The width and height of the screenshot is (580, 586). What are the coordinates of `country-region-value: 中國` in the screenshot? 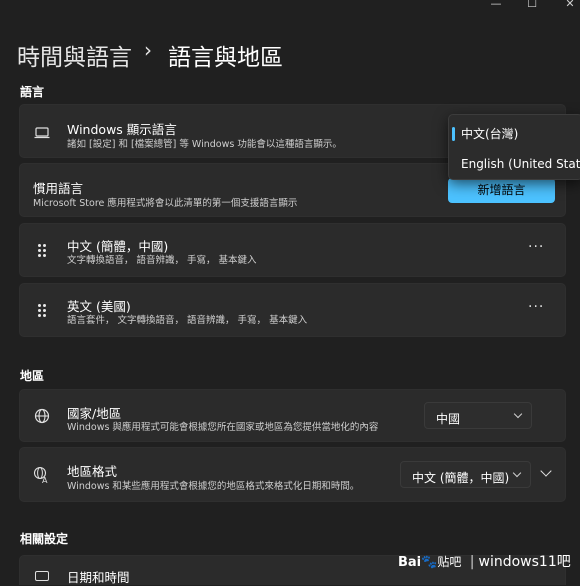 It's located at (448, 419).